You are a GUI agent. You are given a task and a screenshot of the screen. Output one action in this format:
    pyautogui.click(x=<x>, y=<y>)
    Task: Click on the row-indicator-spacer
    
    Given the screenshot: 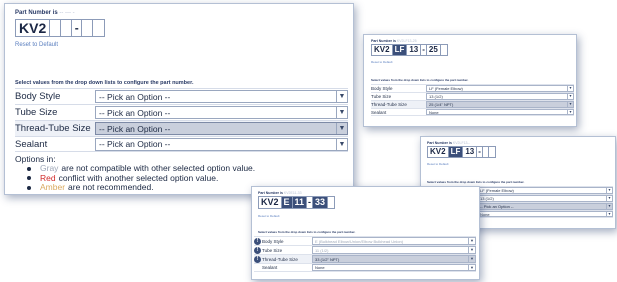 What is the action you would take?
    pyautogui.click(x=257, y=267)
    